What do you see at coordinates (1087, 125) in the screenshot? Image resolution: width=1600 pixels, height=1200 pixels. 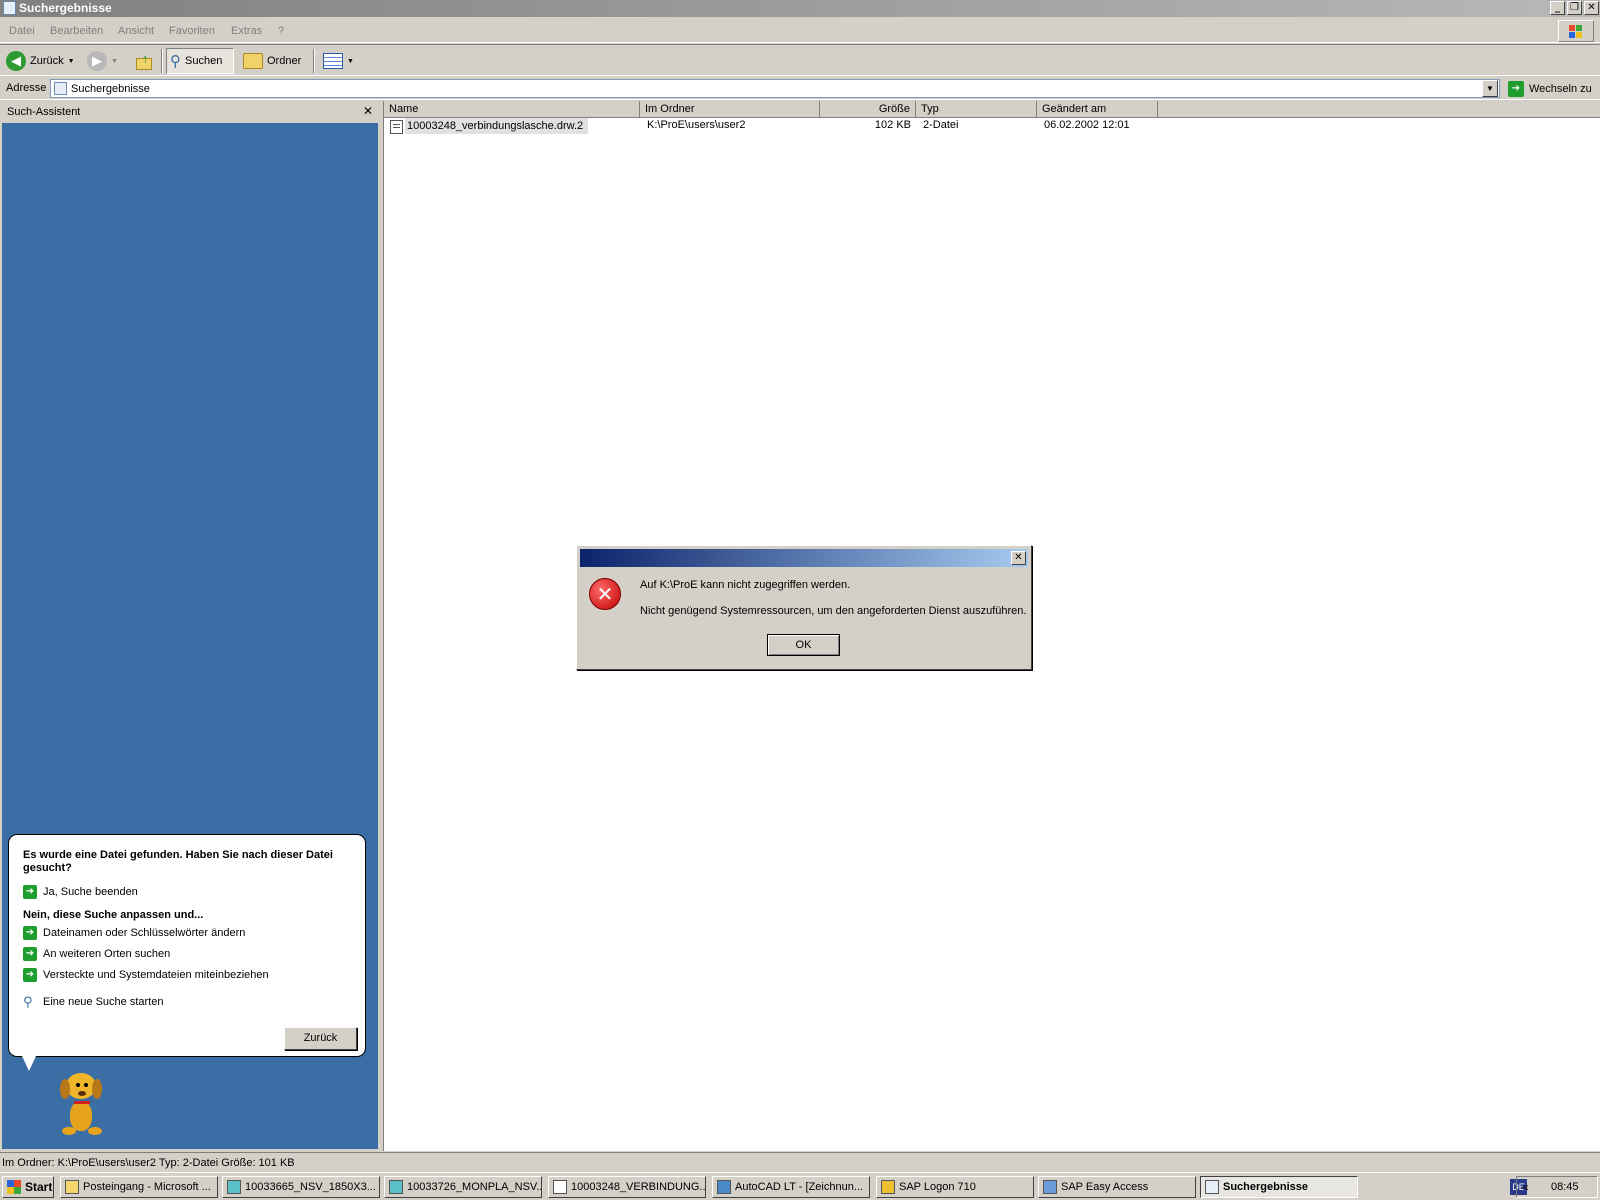 I see `file-modified: 06.02.2002 12:01` at bounding box center [1087, 125].